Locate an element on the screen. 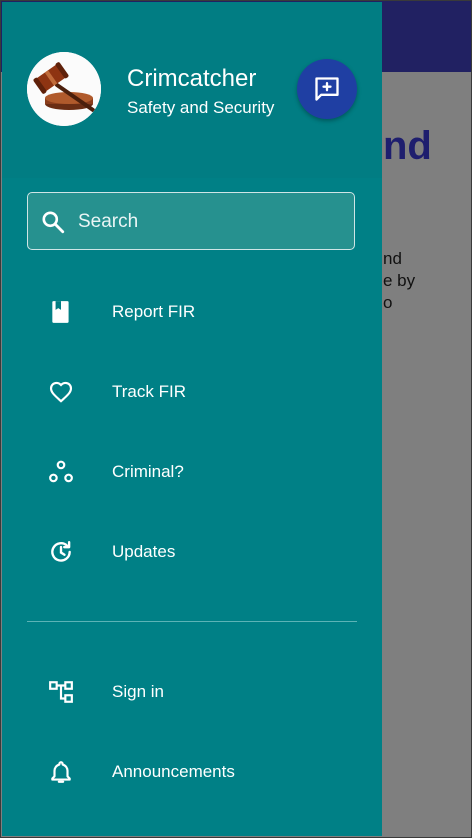  menu-item-announcements: Announcements is located at coordinates (192, 772).